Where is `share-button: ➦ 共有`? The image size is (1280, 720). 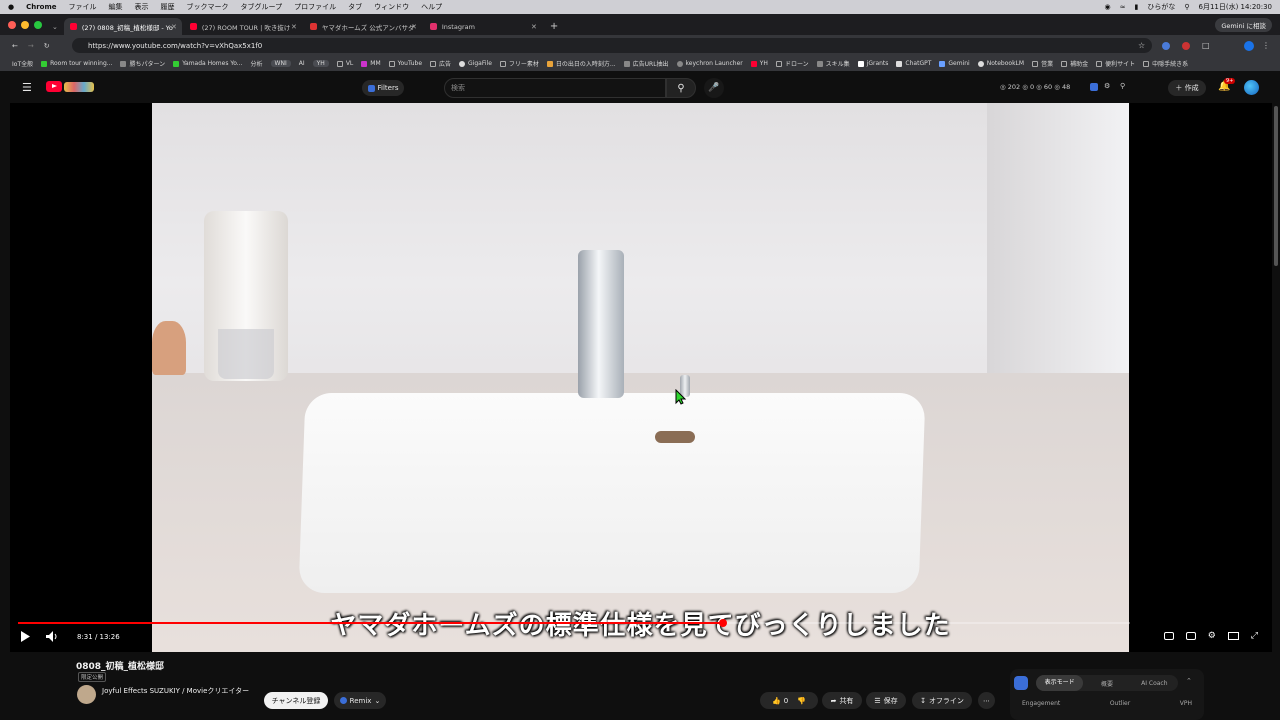 share-button: ➦ 共有 is located at coordinates (842, 700).